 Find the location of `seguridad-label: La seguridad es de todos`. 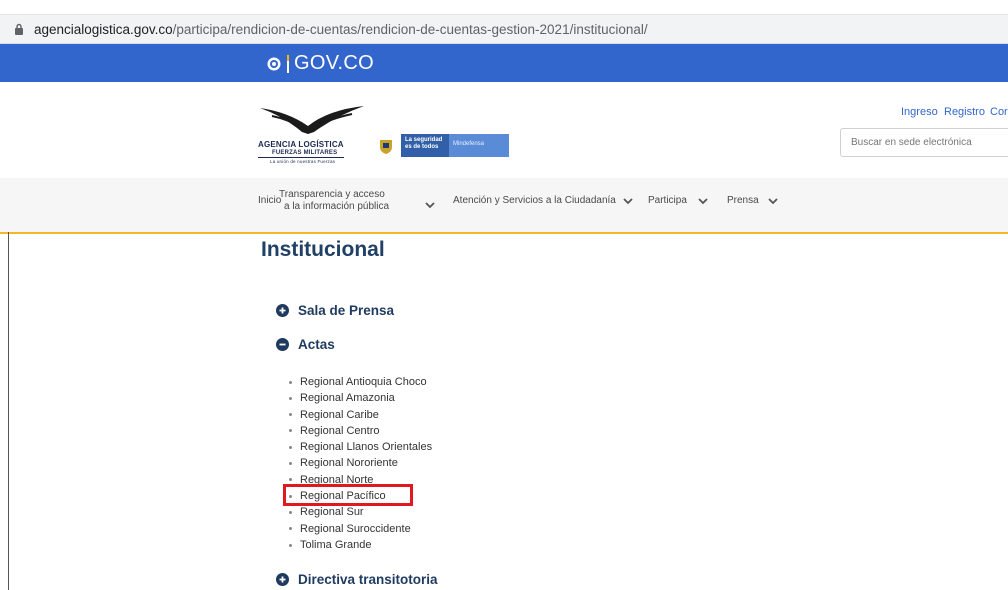

seguridad-label: La seguridad es de todos is located at coordinates (425, 145).